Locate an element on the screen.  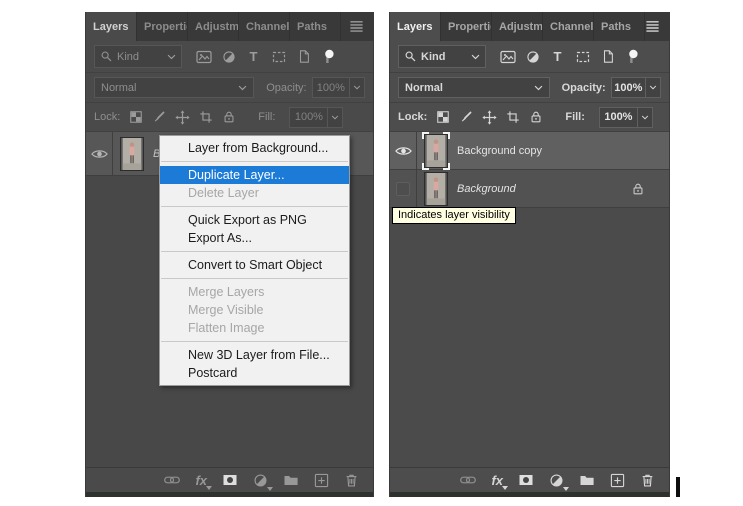
menu-item-merge-visible: Merge Visible is located at coordinates (226, 310).